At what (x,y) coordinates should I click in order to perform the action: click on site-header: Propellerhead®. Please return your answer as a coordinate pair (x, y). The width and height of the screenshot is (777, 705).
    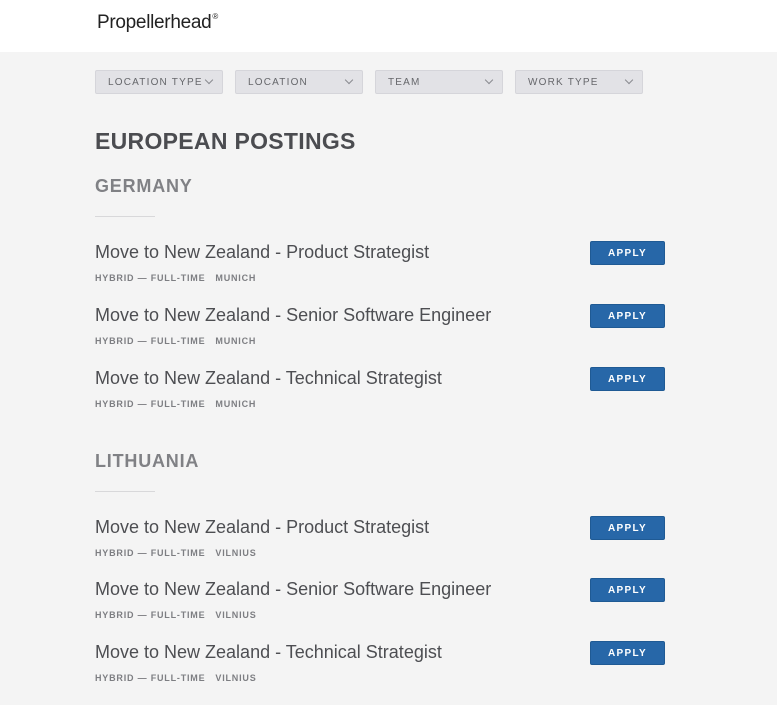
    Looking at the image, I should click on (388, 26).